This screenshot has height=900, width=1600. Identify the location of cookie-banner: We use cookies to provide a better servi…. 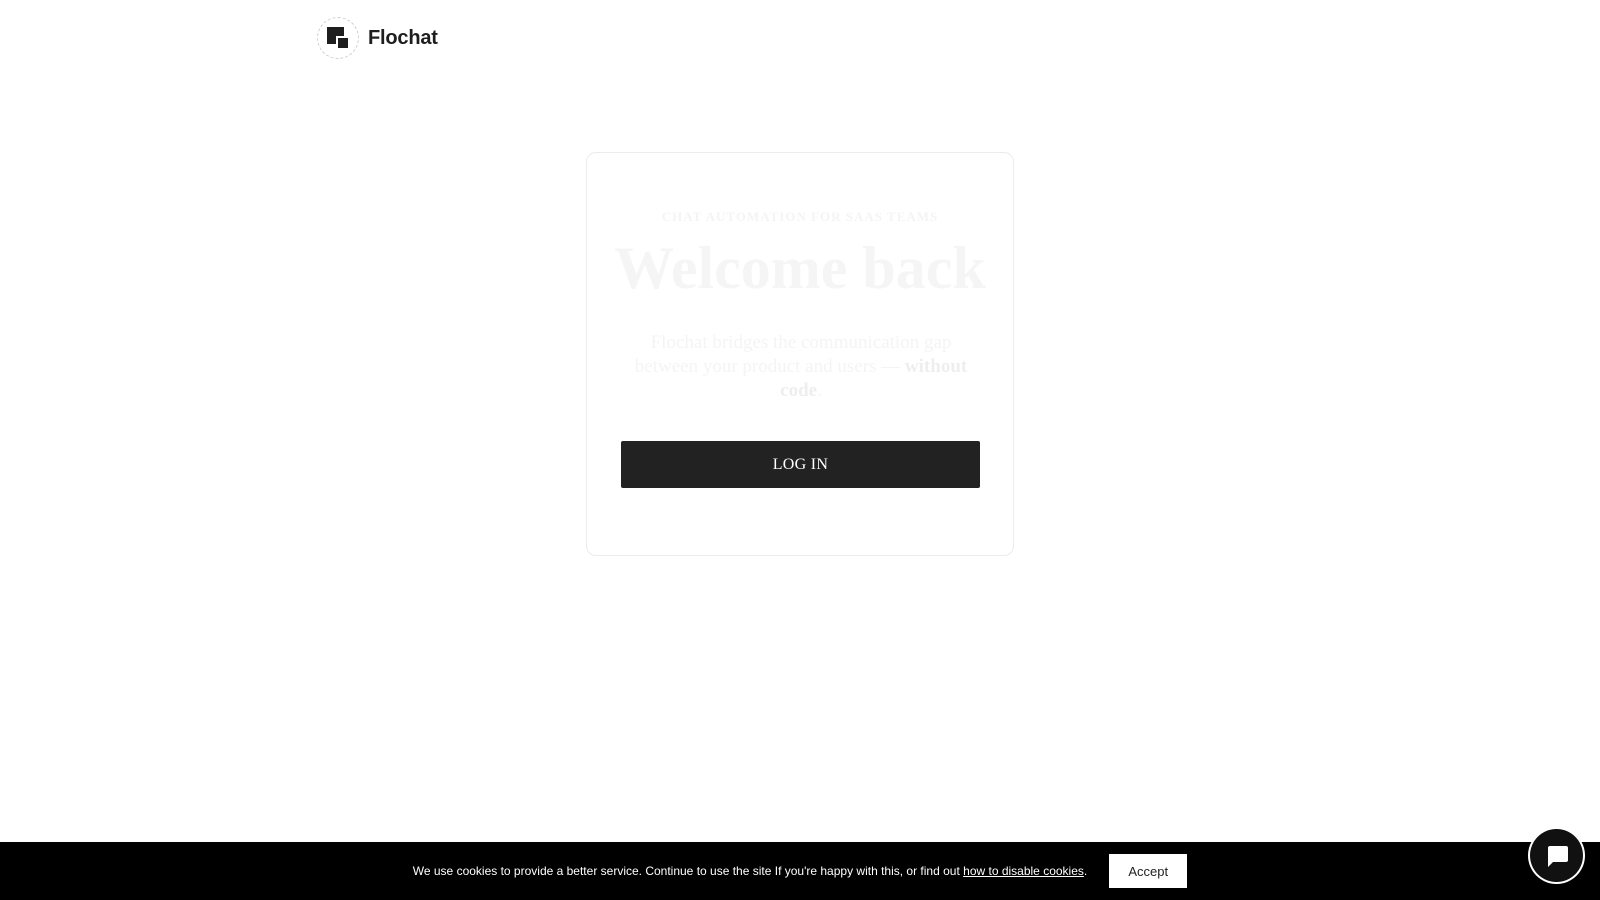
(800, 871).